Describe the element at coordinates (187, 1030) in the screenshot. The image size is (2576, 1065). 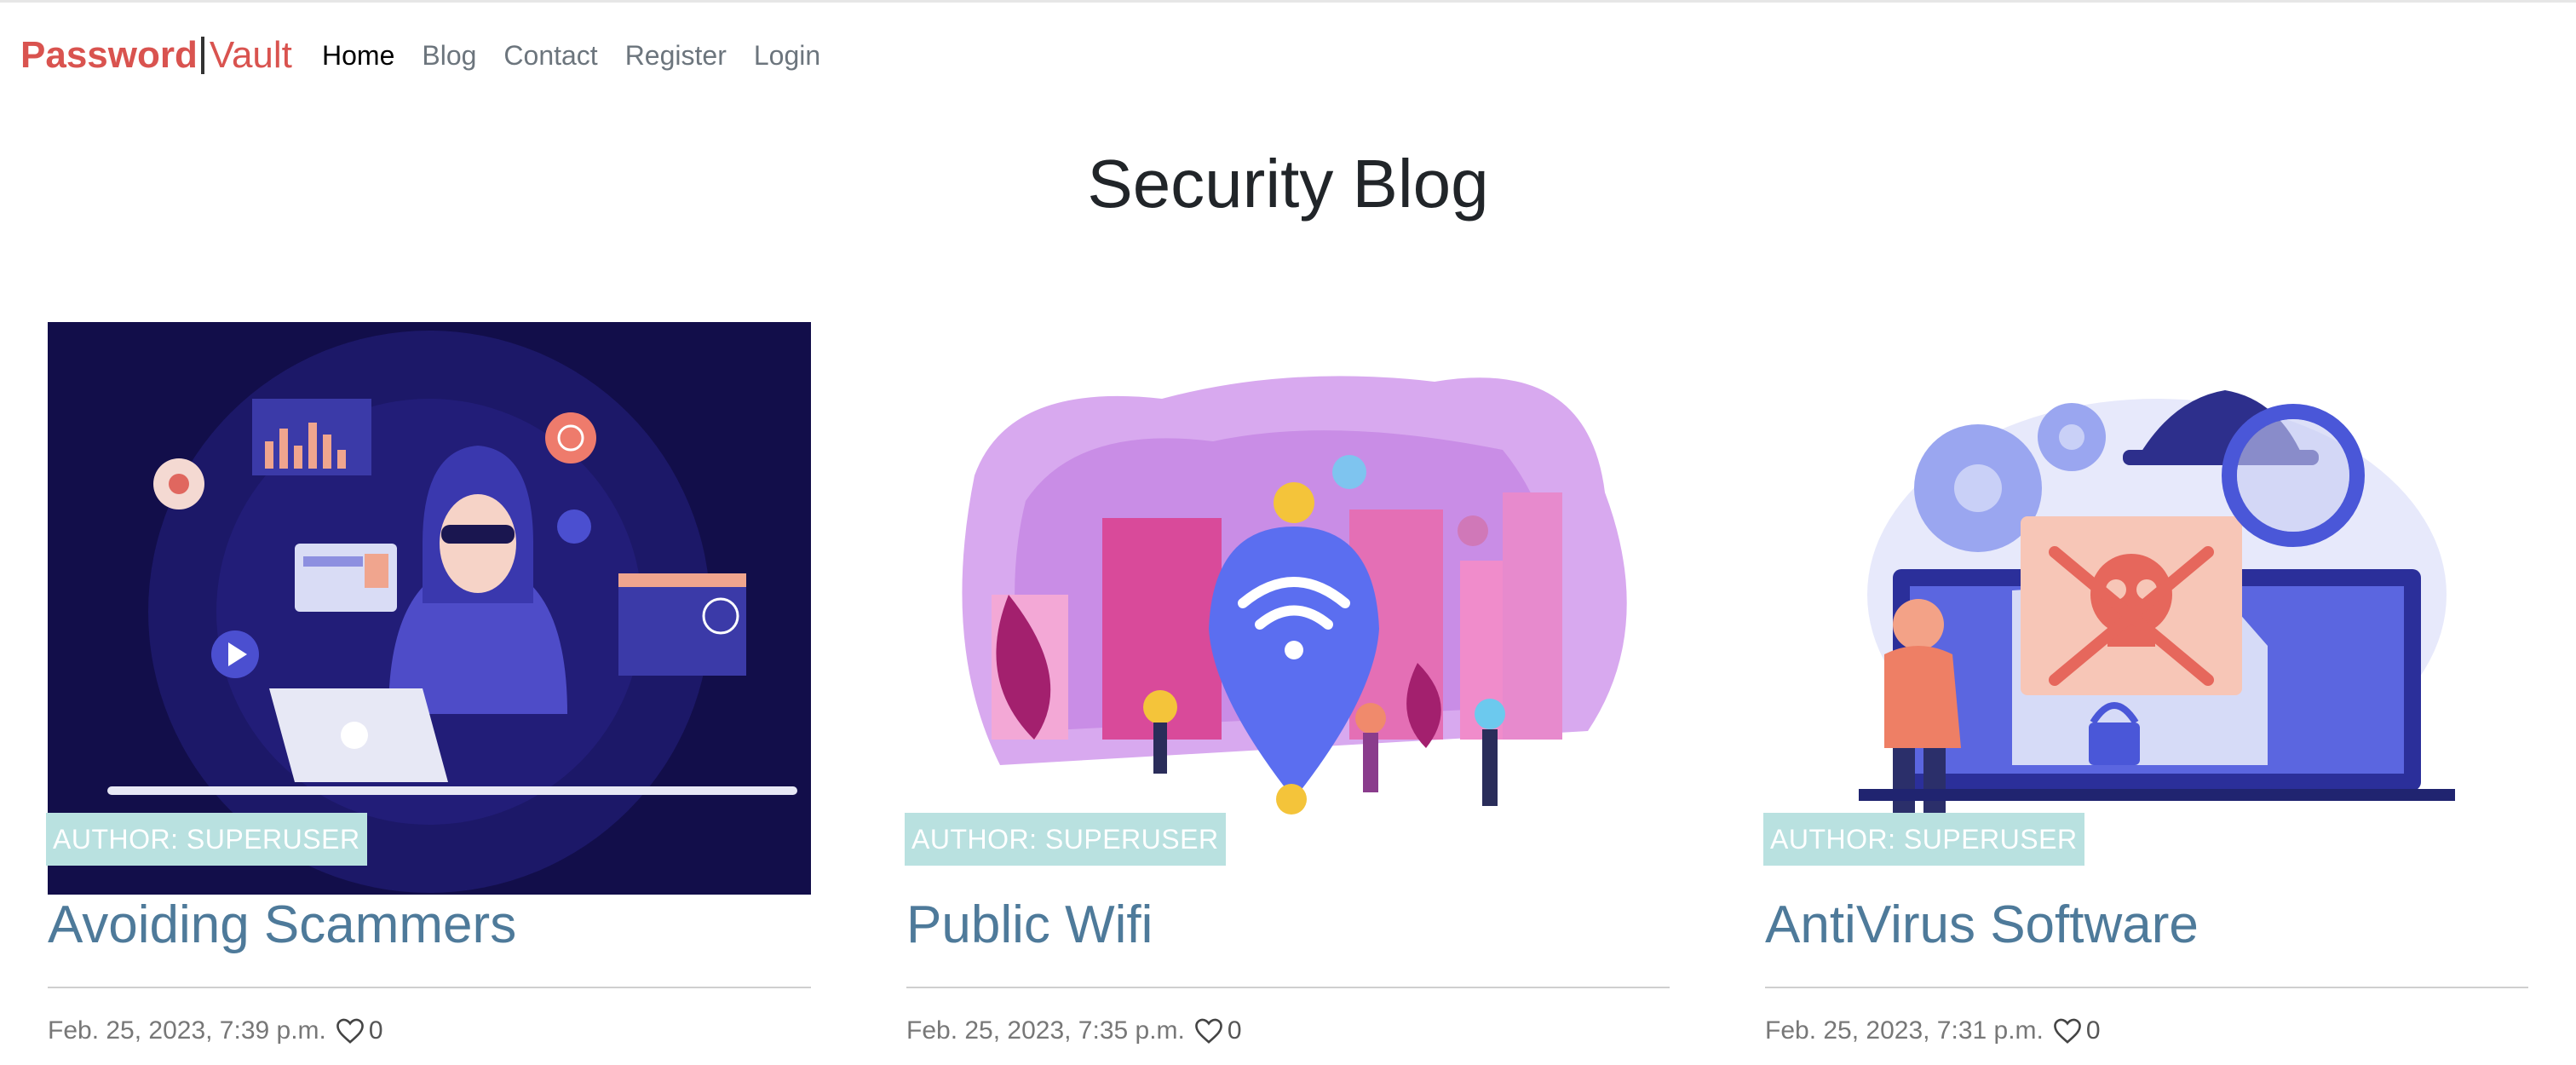
I see `post-date: Feb. 25, 2023, 7:39 p.m.` at that location.